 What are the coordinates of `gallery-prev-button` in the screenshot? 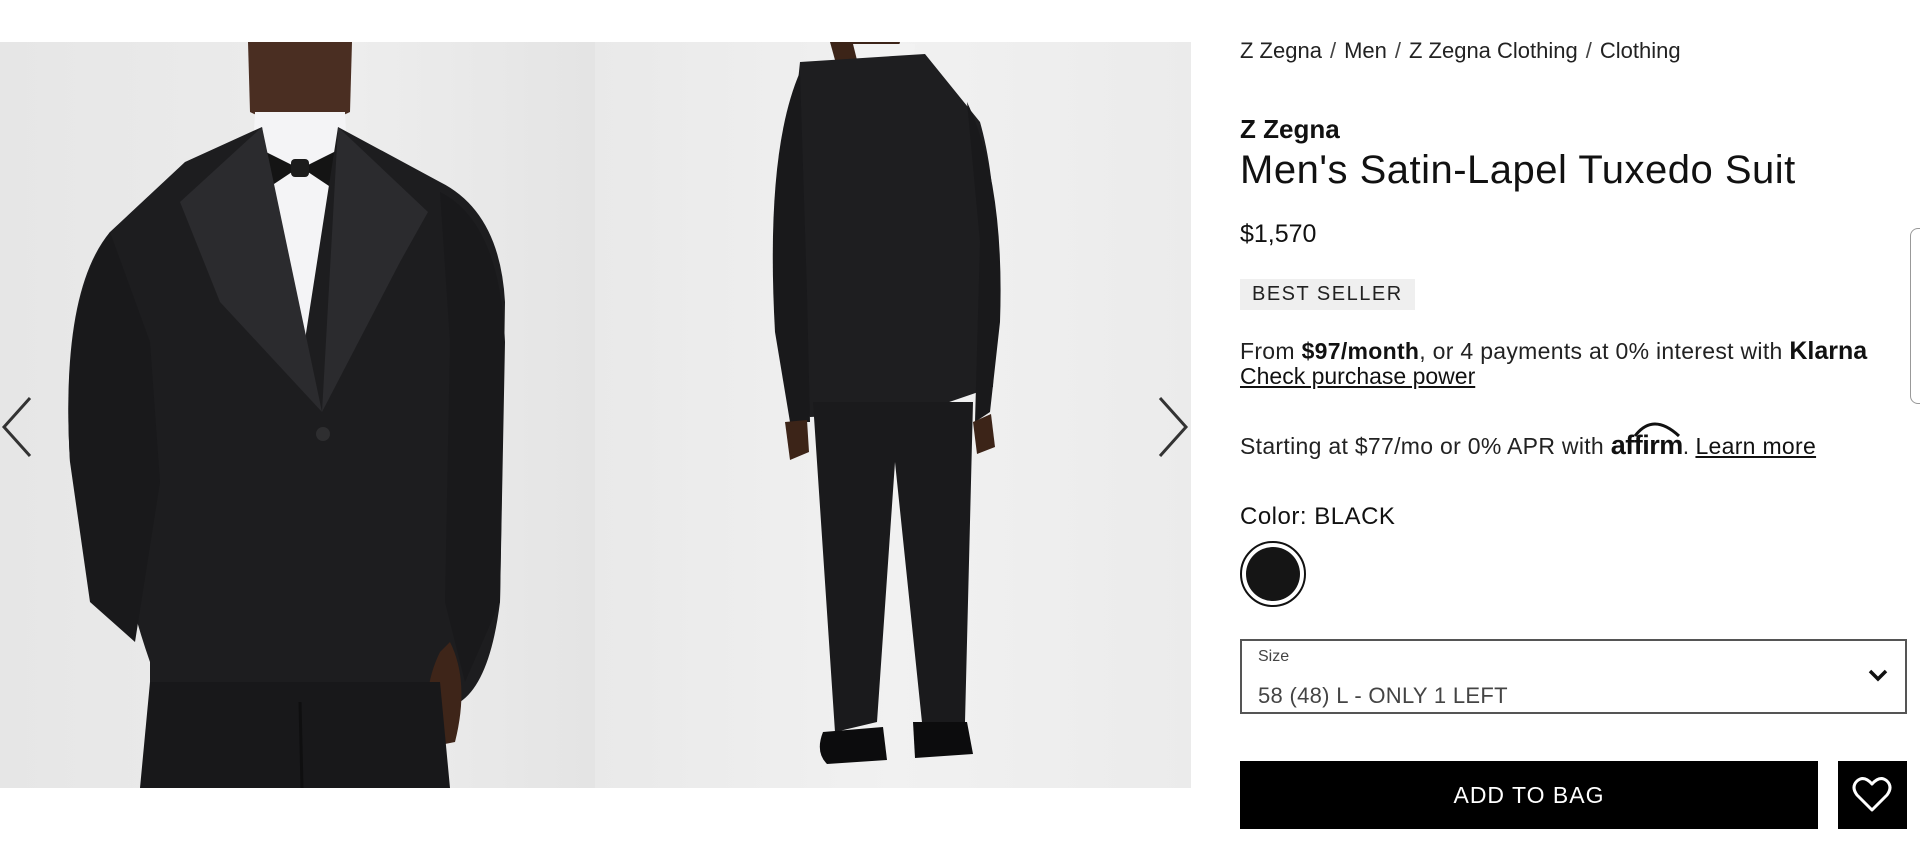 It's located at (20, 427).